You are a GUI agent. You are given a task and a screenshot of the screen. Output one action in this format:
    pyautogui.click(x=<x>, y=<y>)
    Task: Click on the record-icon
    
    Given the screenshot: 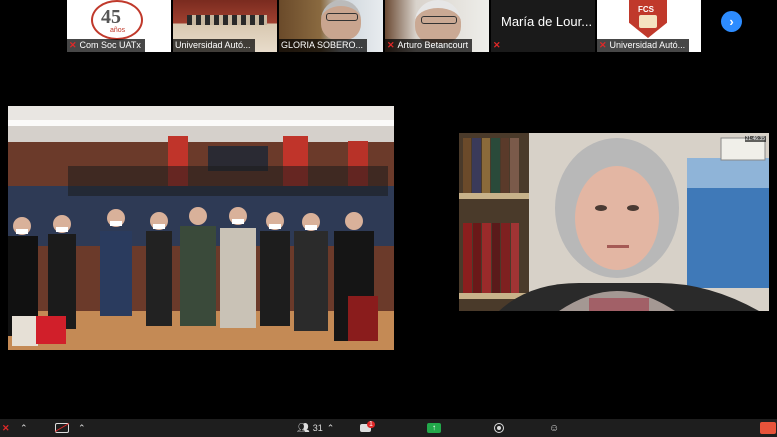 What is the action you would take?
    pyautogui.click(x=499, y=428)
    